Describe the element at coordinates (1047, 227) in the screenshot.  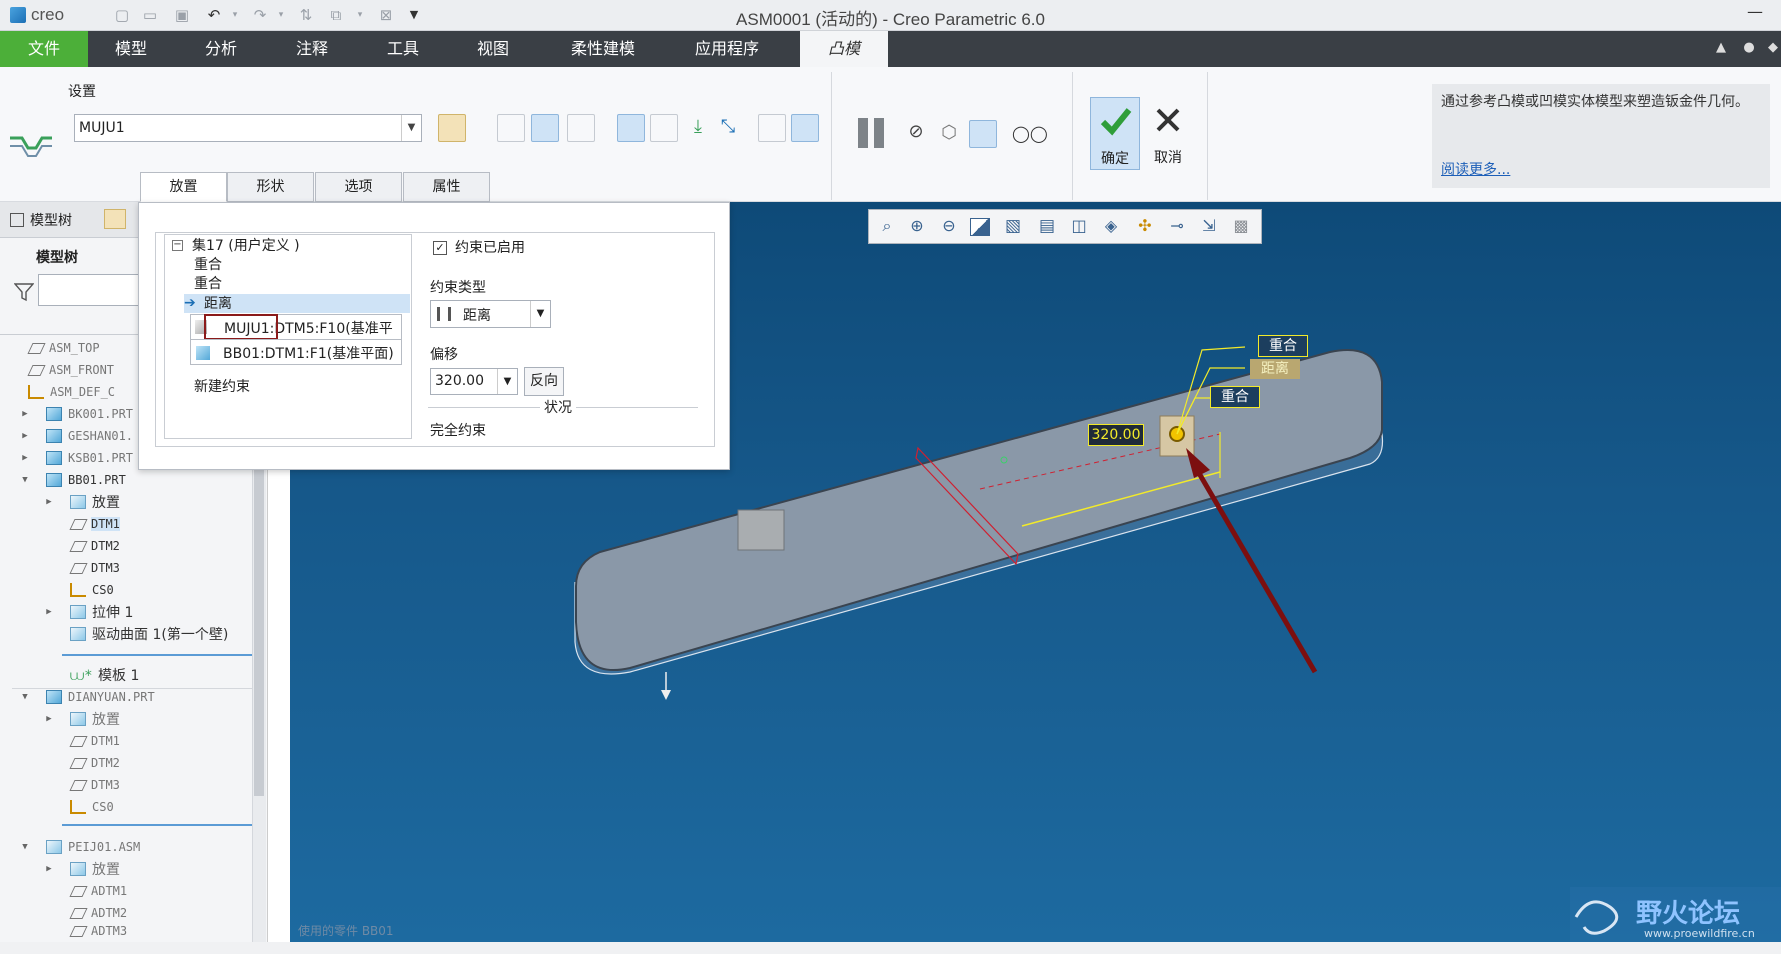
I see `saved-views-icon: ▤` at that location.